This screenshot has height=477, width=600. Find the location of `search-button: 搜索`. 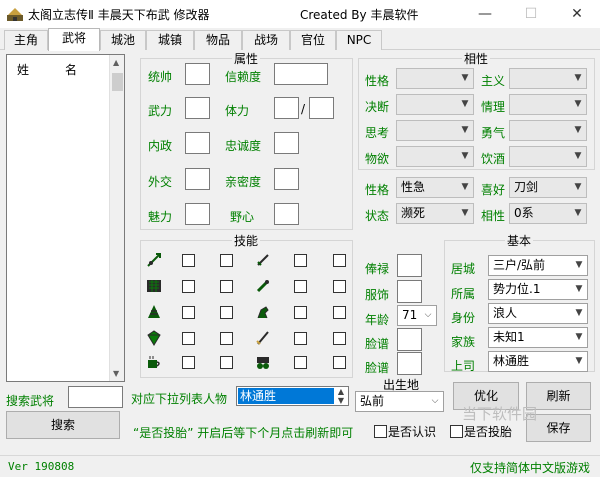

search-button: 搜索 is located at coordinates (63, 425).